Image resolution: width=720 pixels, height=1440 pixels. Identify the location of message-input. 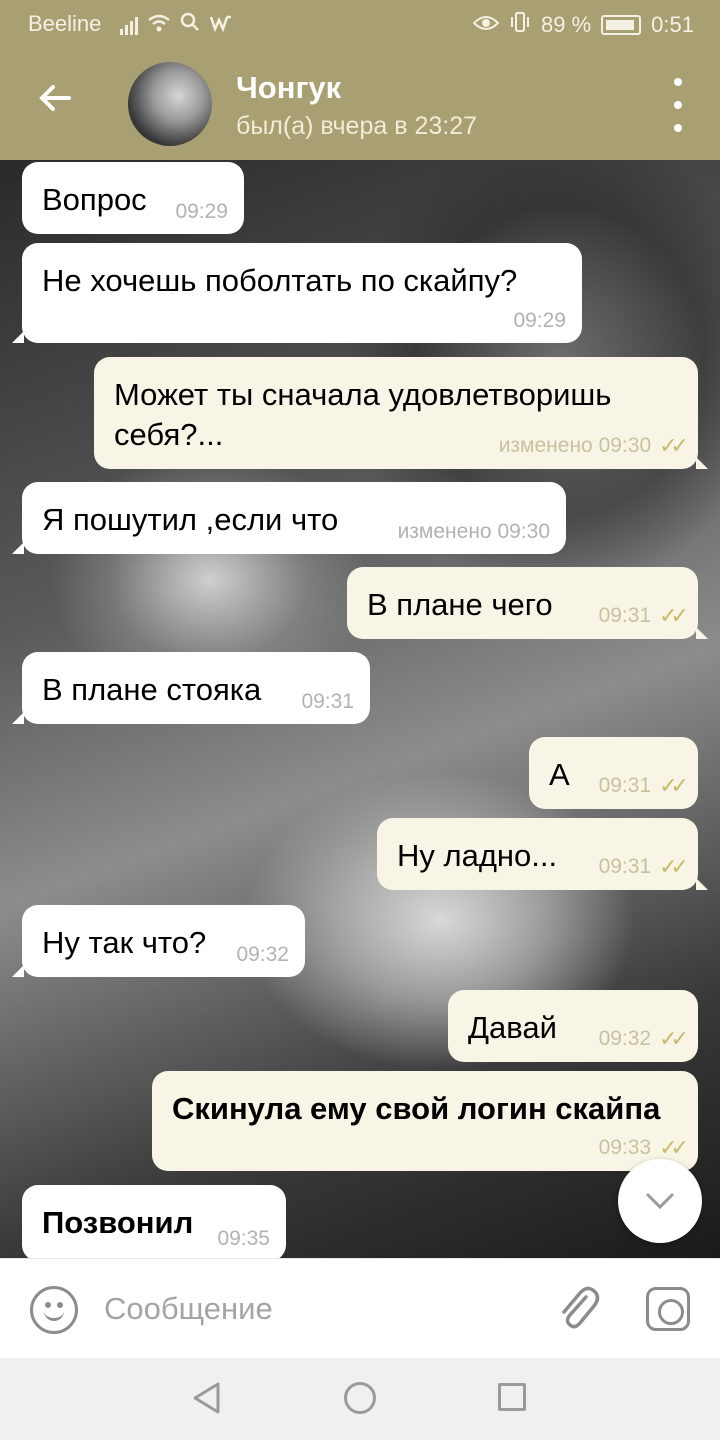
(304, 1309).